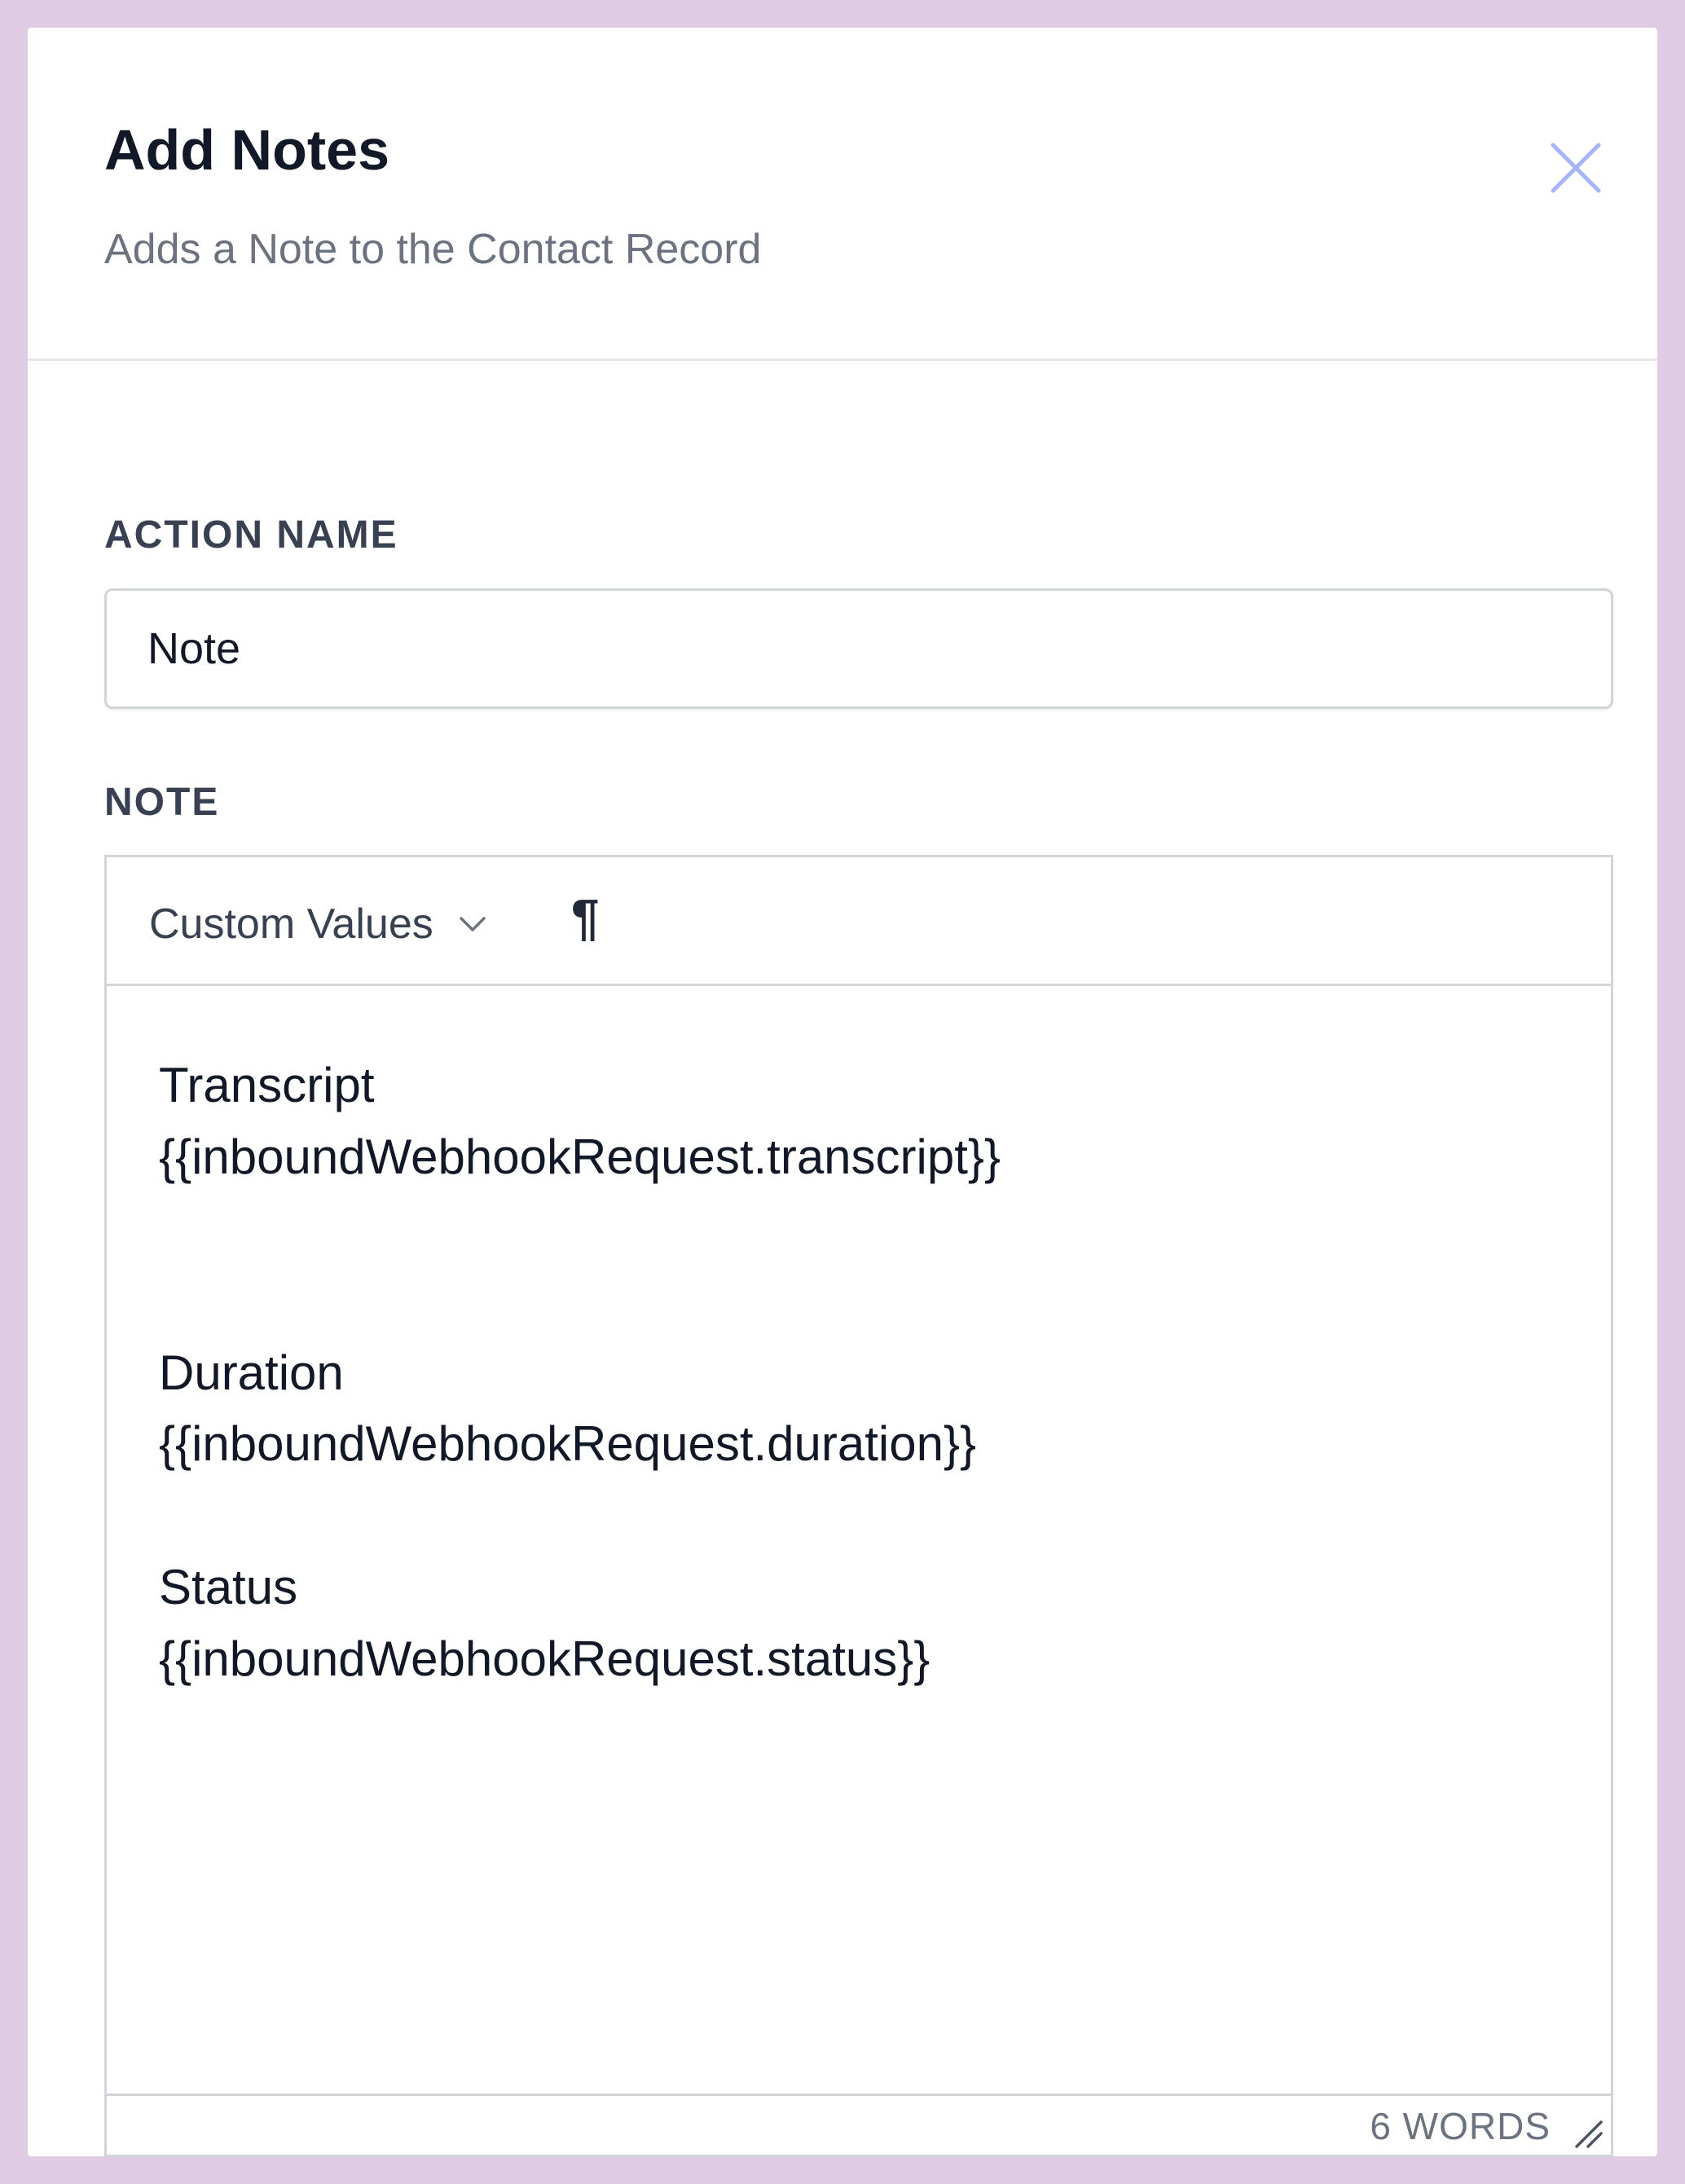 This screenshot has height=2184, width=1685. I want to click on close-button, so click(1575, 167).